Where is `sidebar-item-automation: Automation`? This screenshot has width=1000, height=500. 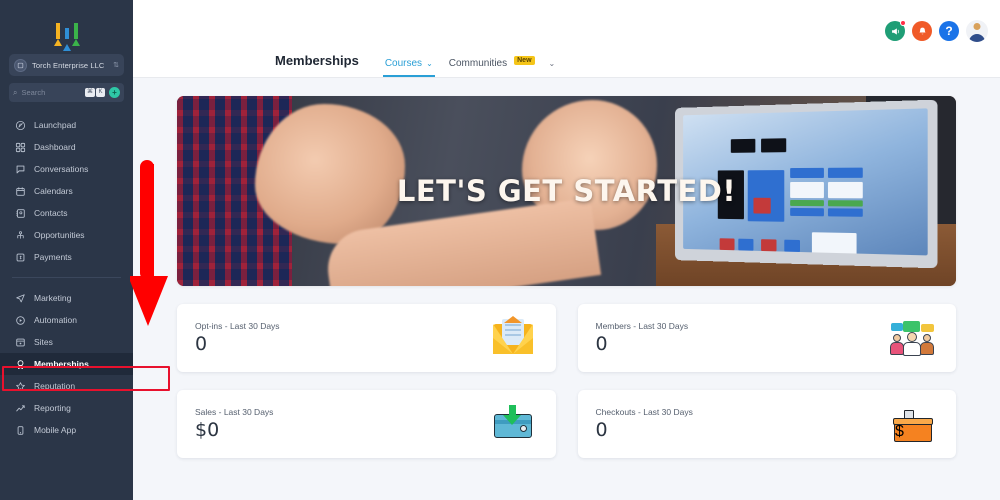 sidebar-item-automation: Automation is located at coordinates (66, 320).